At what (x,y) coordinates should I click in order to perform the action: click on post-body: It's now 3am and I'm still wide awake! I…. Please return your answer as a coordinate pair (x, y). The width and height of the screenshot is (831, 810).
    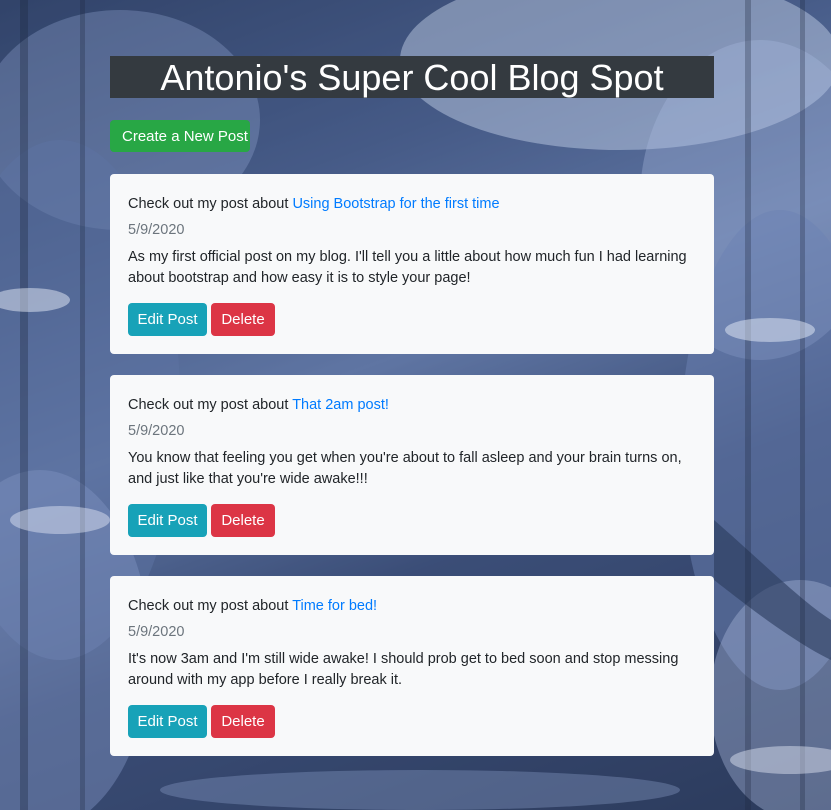
    Looking at the image, I should click on (403, 669).